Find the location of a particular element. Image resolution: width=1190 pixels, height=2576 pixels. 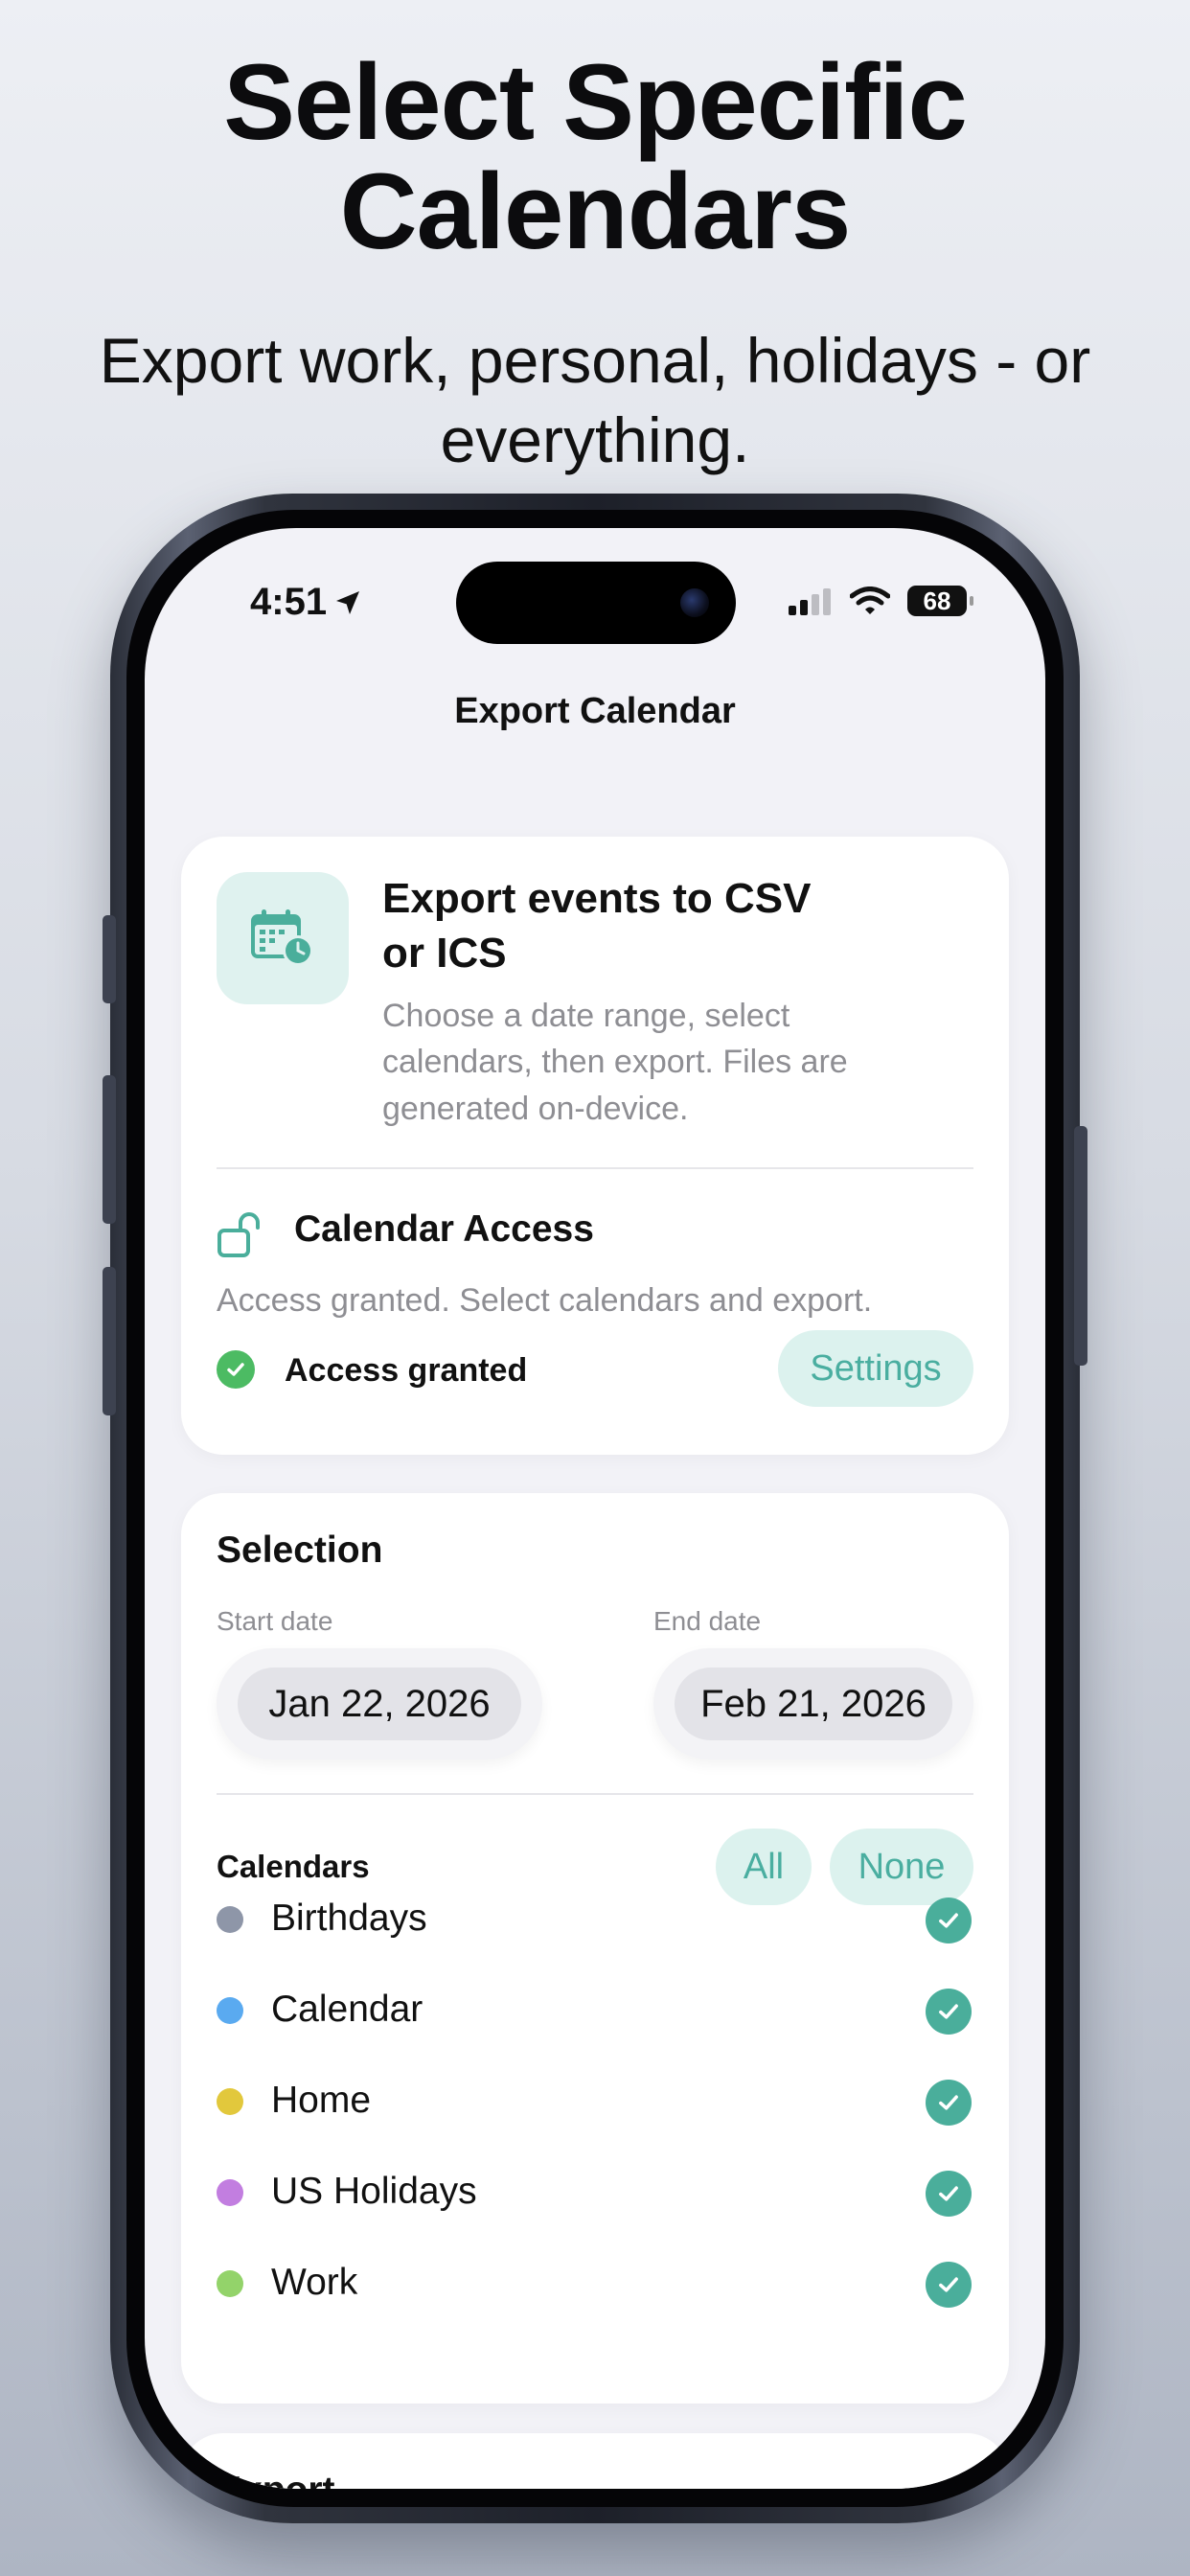

access-title: Calendar Access is located at coordinates (444, 1229).